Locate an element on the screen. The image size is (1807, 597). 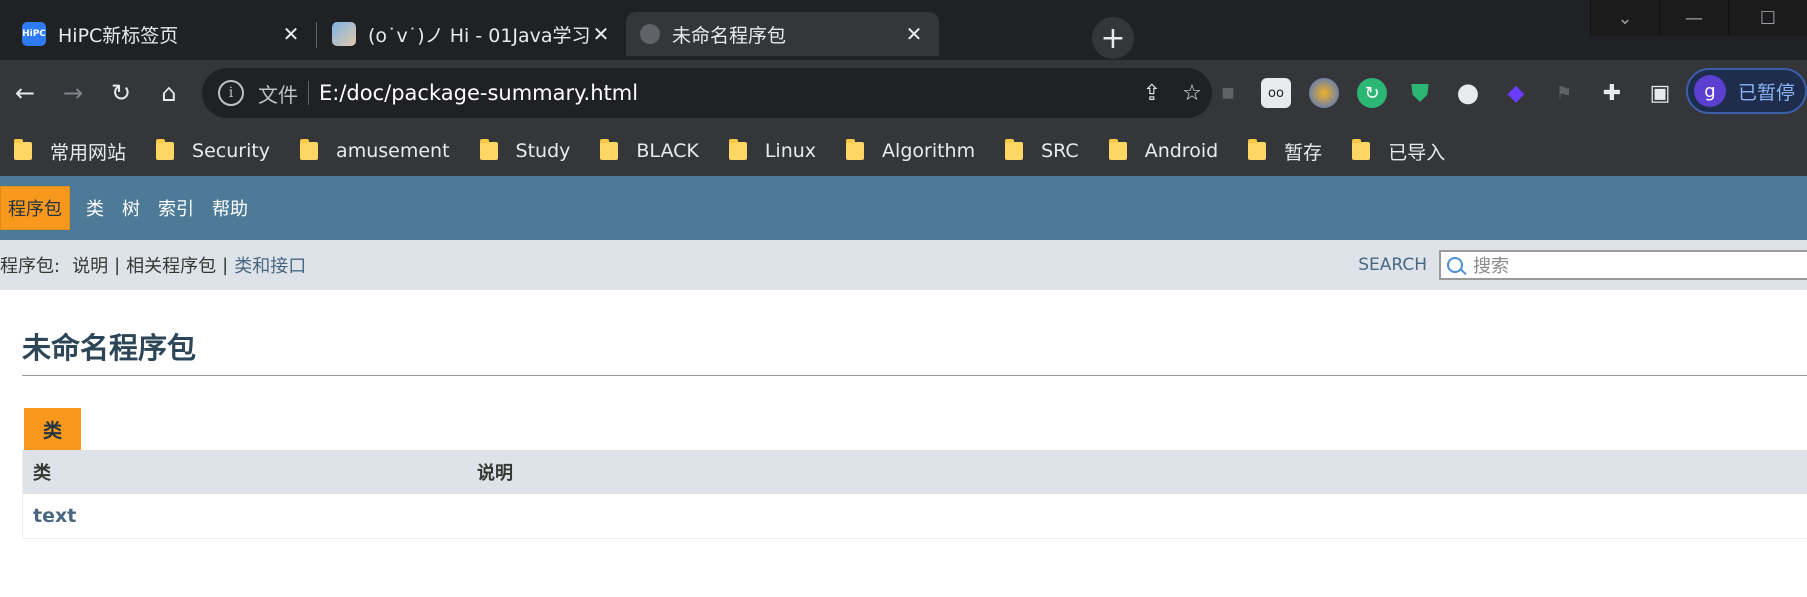
bookmark-label: 常用网站 is located at coordinates (88, 152).